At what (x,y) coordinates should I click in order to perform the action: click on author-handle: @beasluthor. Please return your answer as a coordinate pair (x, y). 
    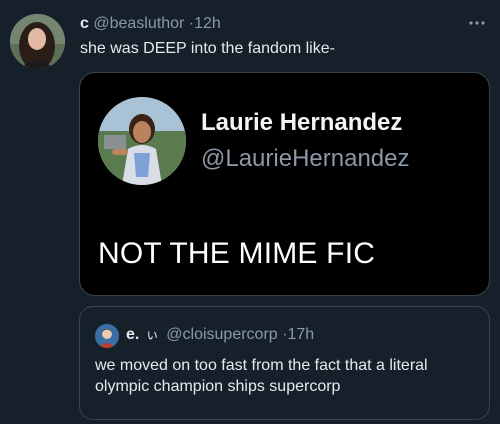
    Looking at the image, I should click on (138, 23).